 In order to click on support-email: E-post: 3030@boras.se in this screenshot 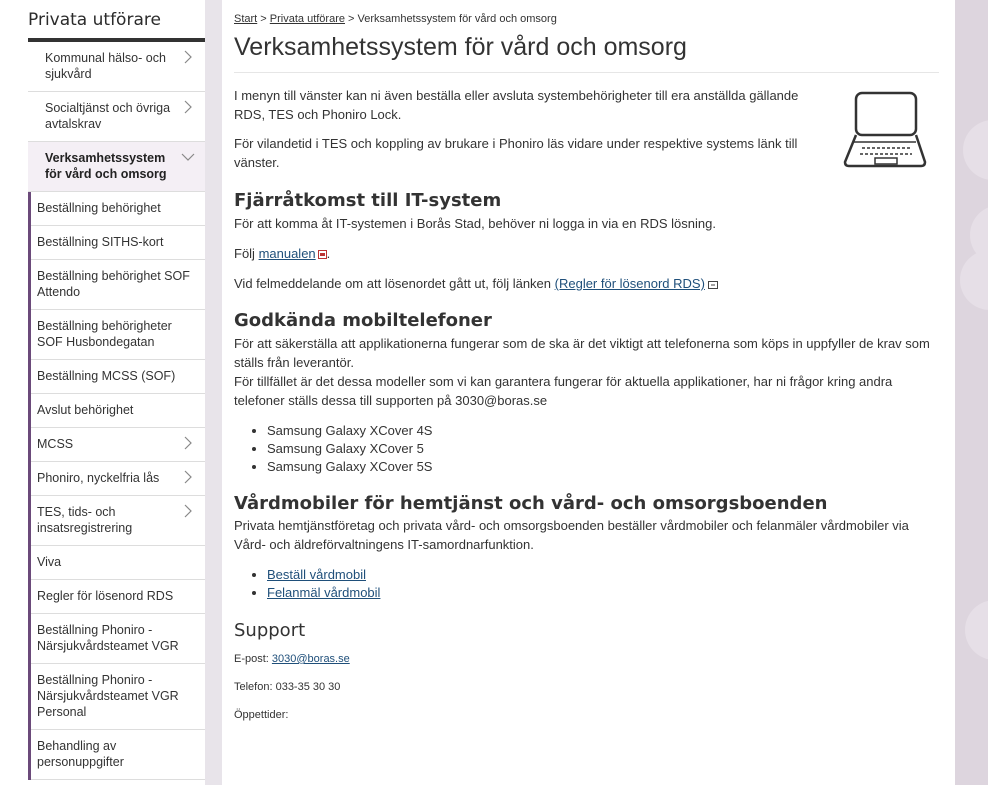, I will do `click(586, 659)`.